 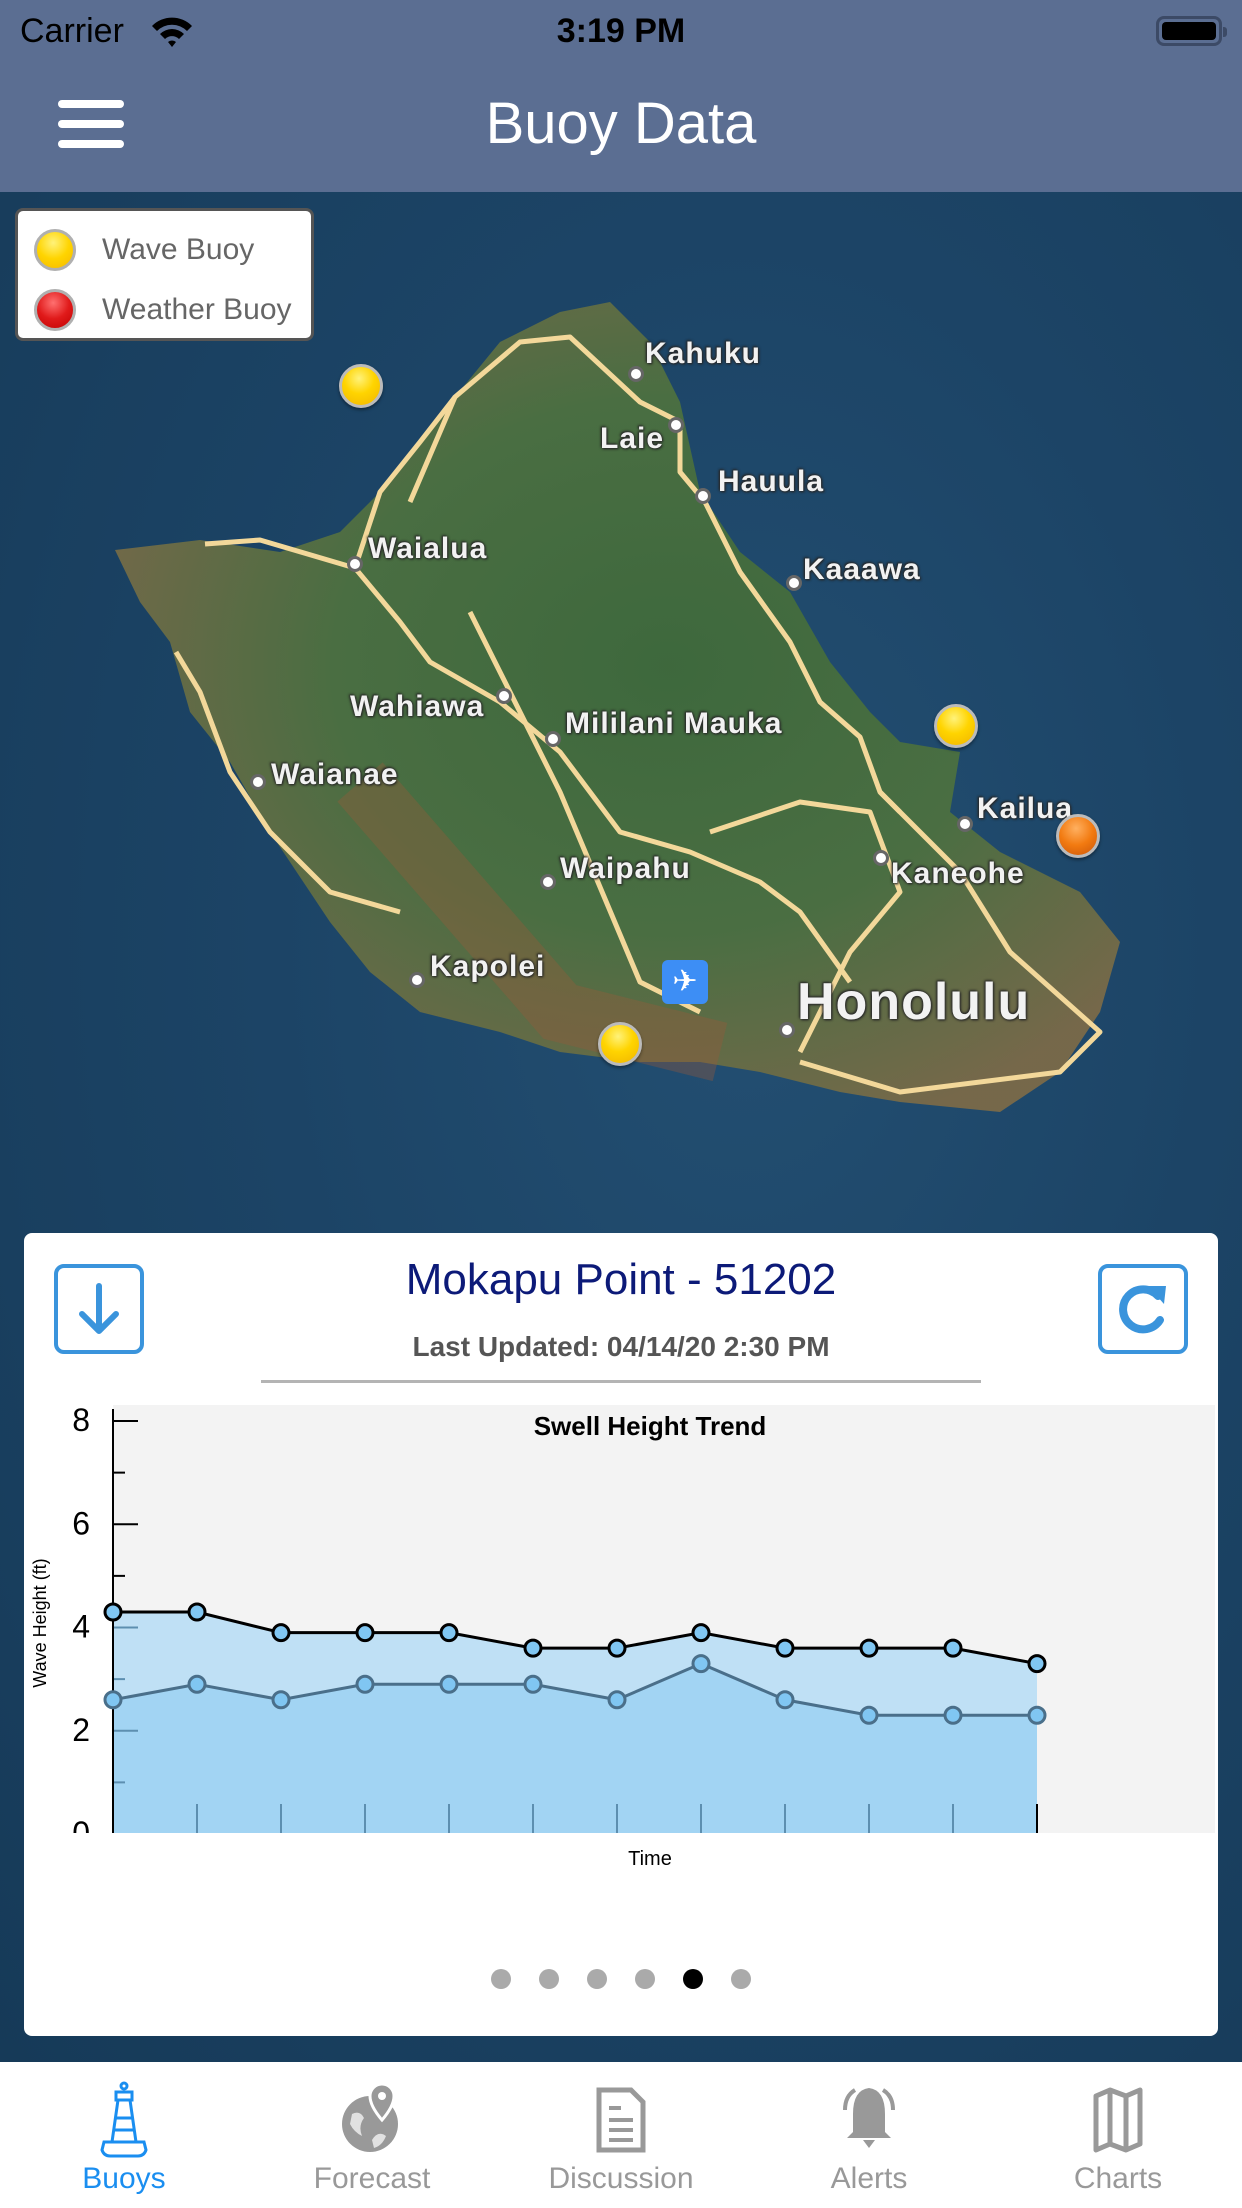 I want to click on city-dot-kaaawa, so click(x=794, y=583).